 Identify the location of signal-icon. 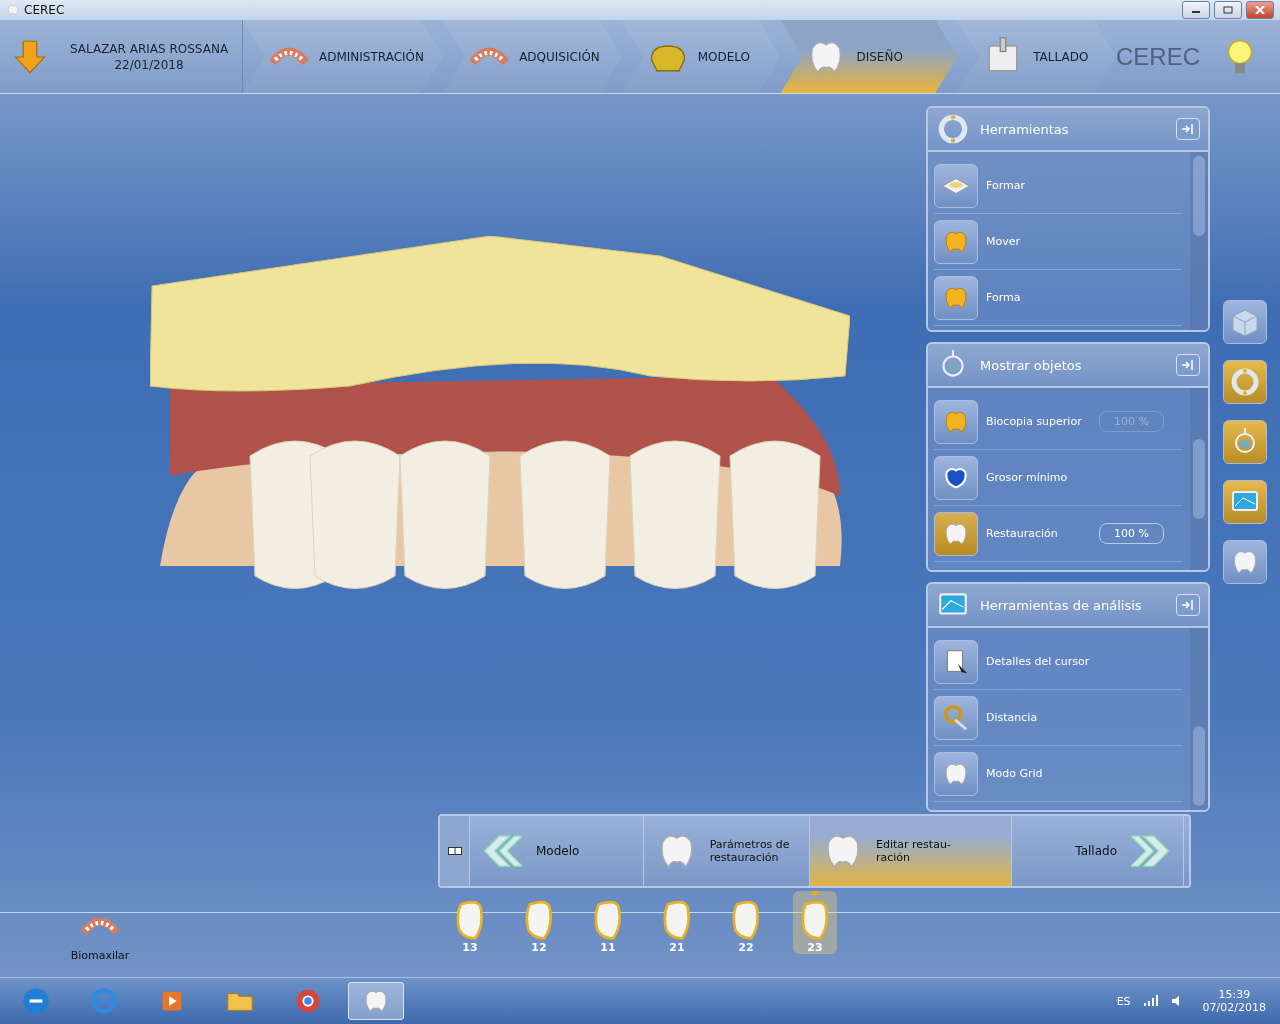
(1150, 1001).